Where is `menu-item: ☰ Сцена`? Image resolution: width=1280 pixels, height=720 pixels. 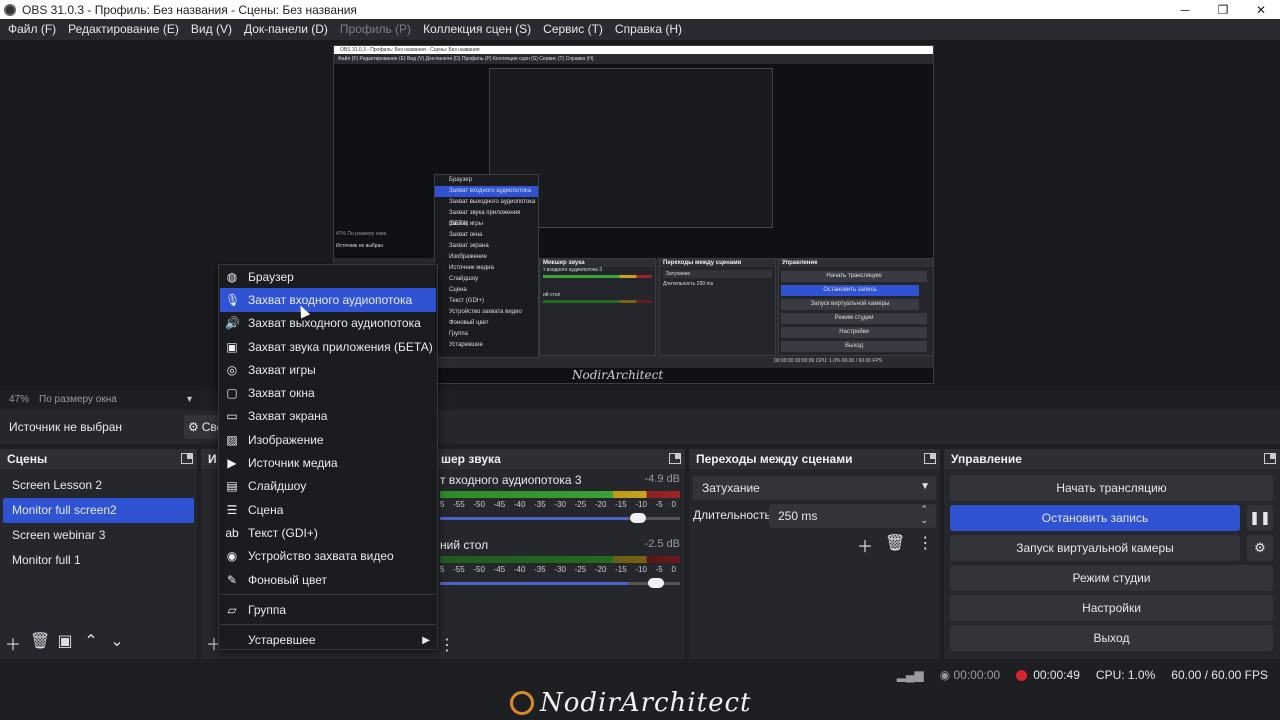 menu-item: ☰ Сцена is located at coordinates (328, 509).